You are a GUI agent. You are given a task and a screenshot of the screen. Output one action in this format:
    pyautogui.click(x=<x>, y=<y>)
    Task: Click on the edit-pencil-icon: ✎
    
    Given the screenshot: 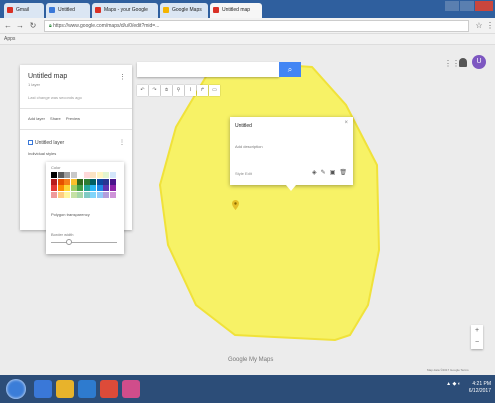 What is the action you would take?
    pyautogui.click(x=323, y=172)
    